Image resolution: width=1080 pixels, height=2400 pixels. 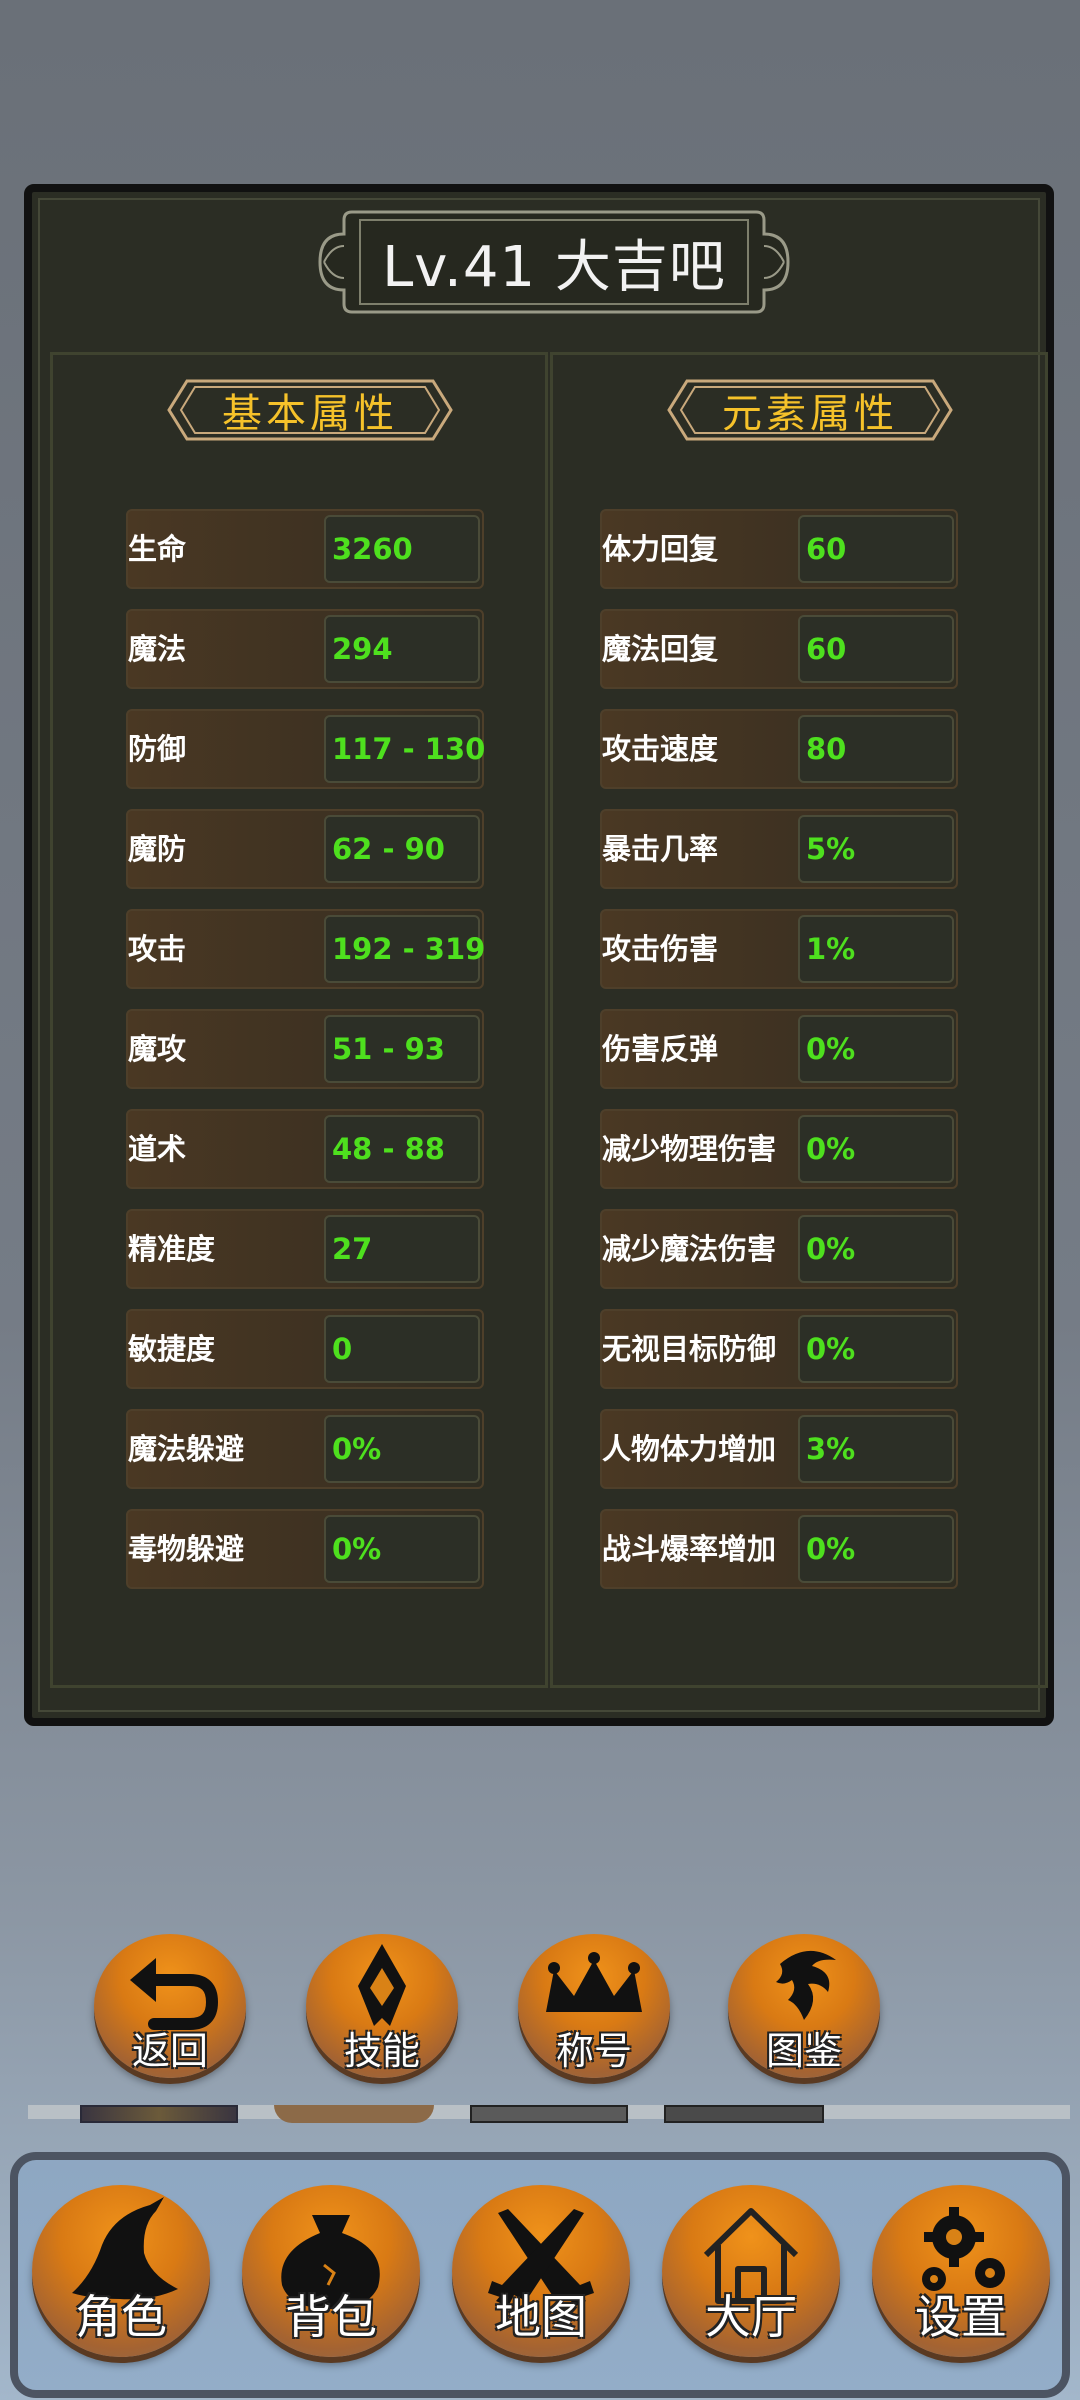 I want to click on stat-label: 毒物躲避, so click(x=186, y=1549).